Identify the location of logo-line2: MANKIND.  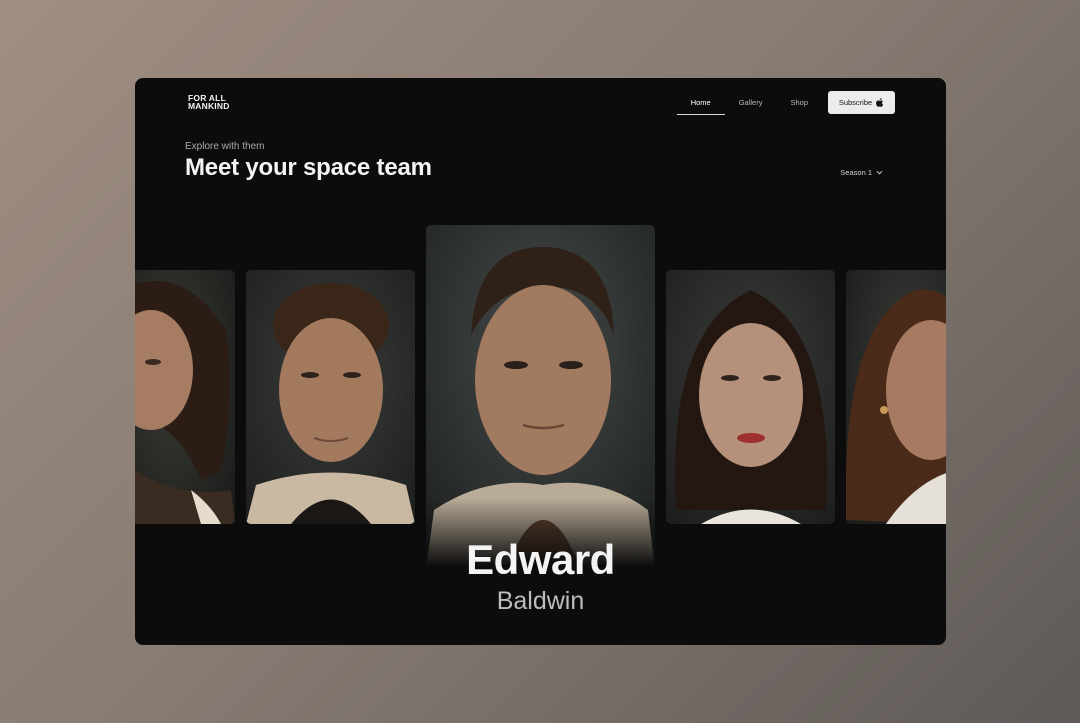
(209, 106).